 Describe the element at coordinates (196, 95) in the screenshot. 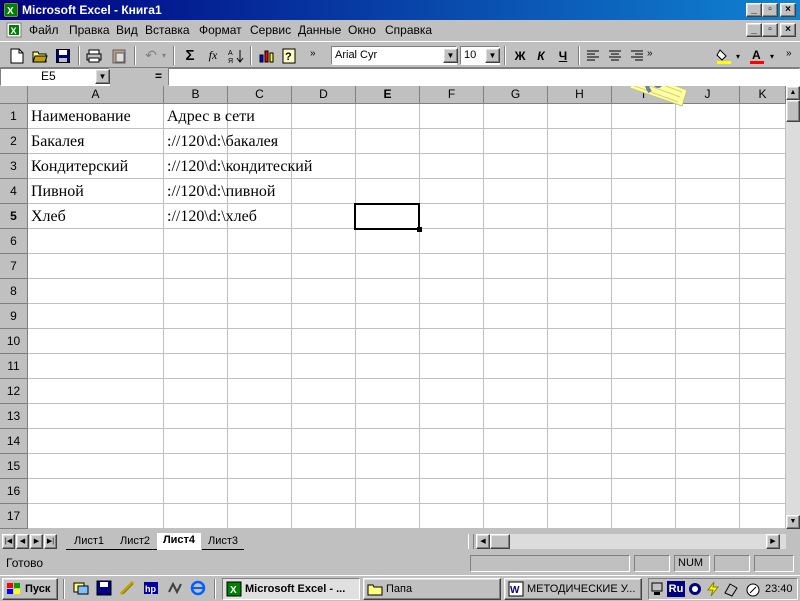

I see `column-header-b: B` at that location.